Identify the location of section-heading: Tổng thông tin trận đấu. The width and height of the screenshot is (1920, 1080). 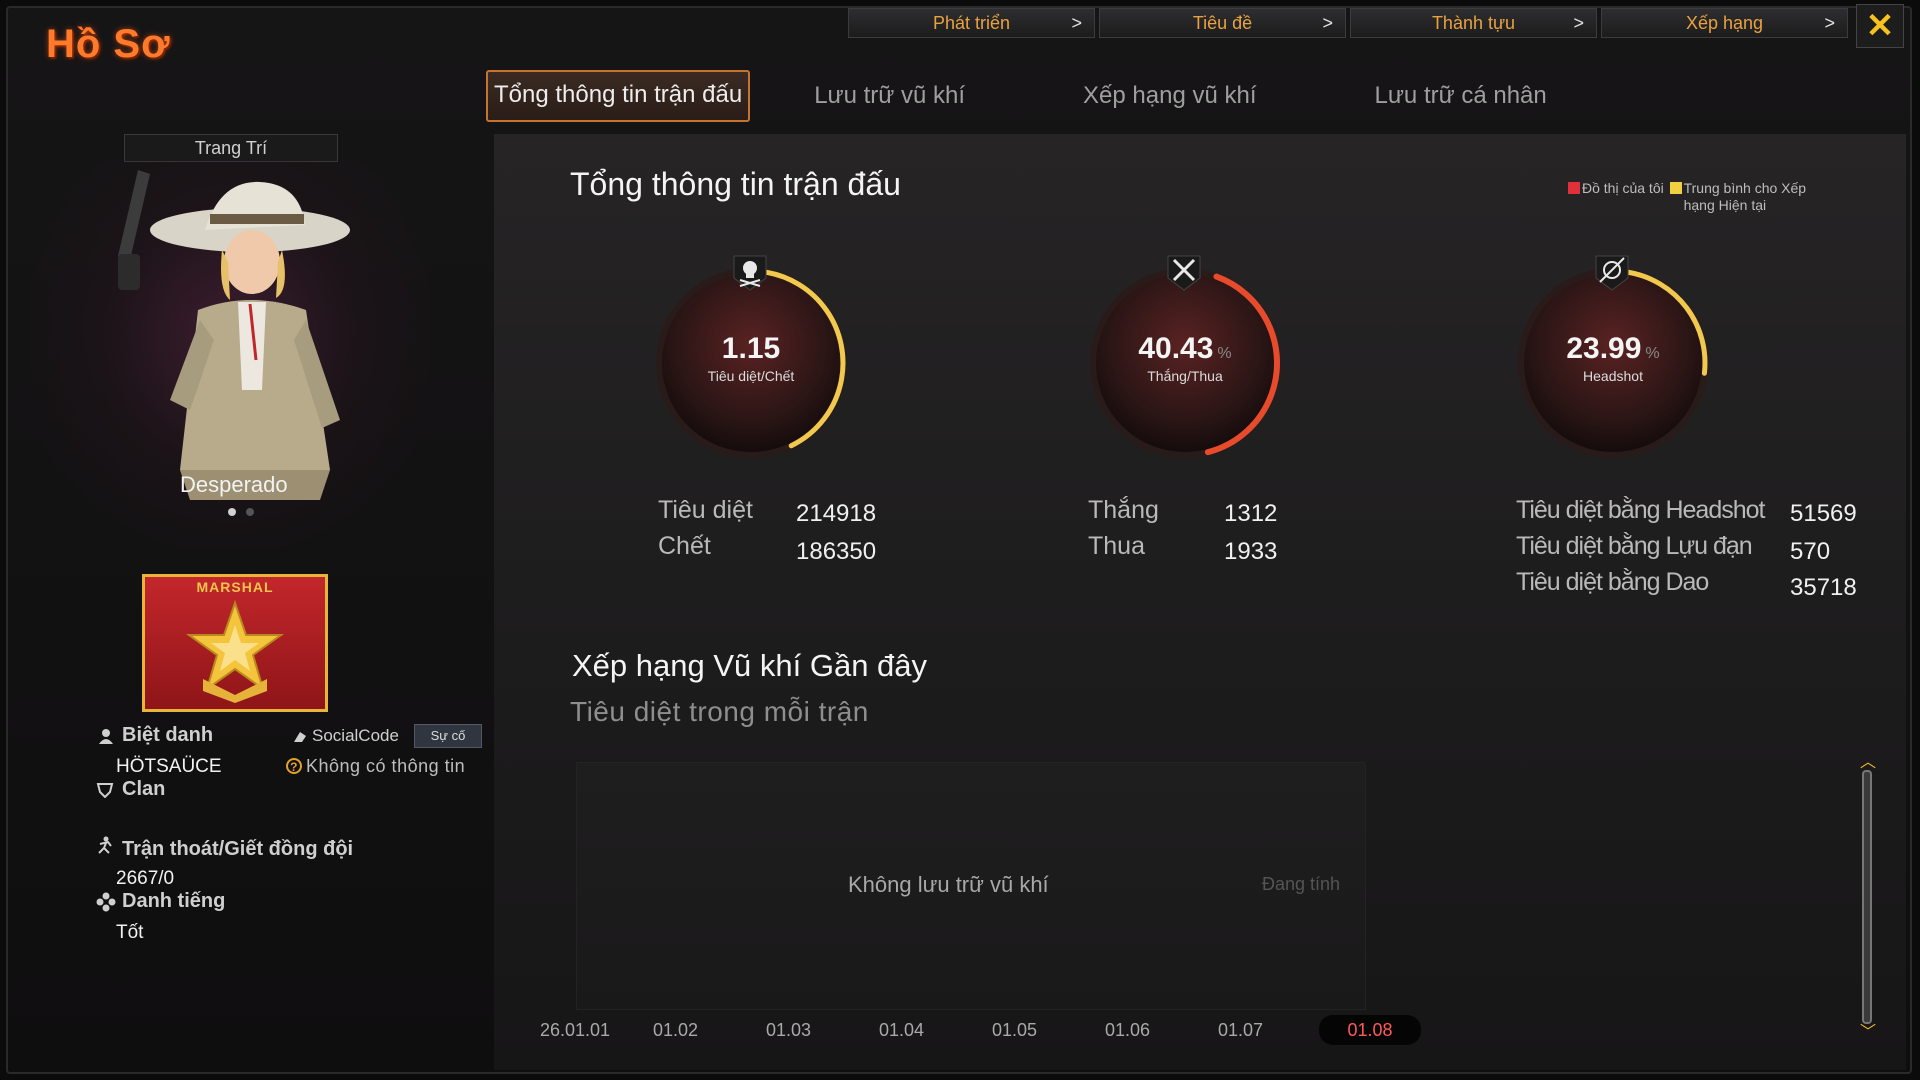
(735, 184).